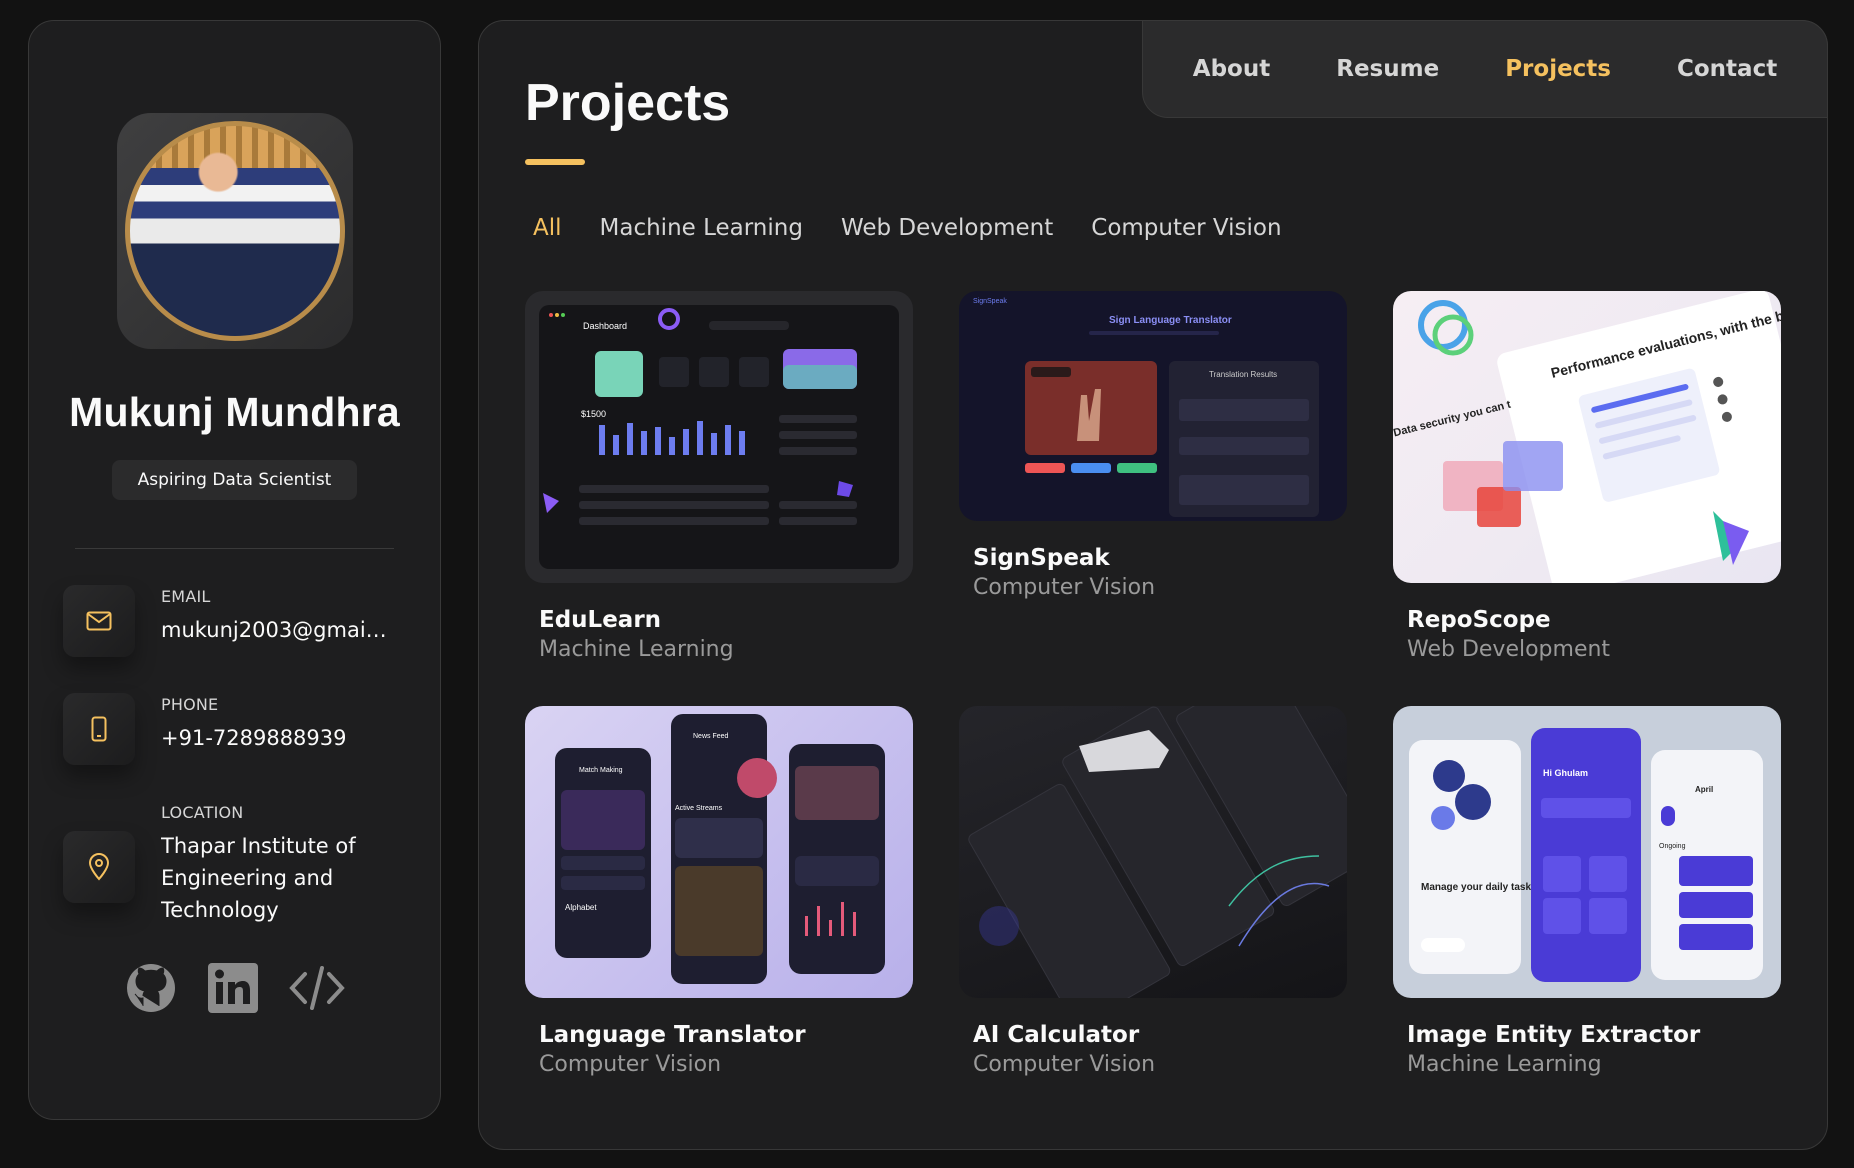 The image size is (1854, 1168). Describe the element at coordinates (316, 988) in the screenshot. I see `code-icon` at that location.